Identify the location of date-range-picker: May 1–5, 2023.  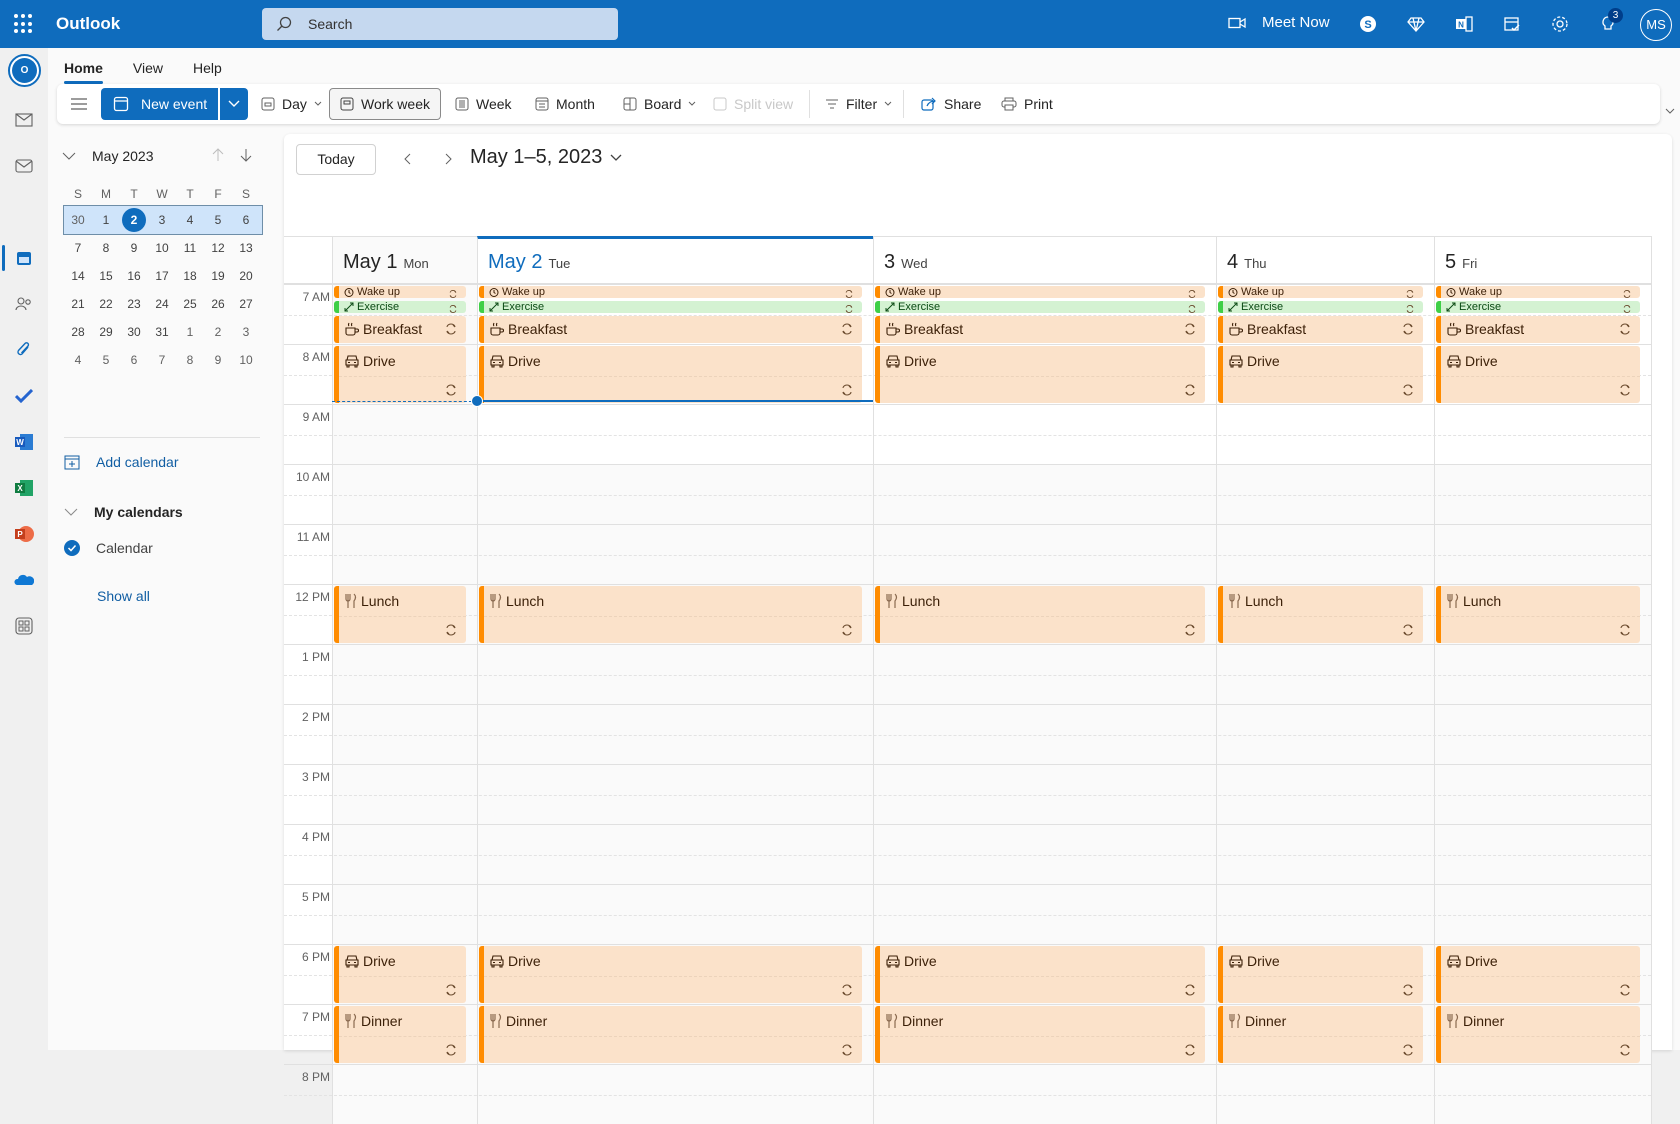
(546, 157).